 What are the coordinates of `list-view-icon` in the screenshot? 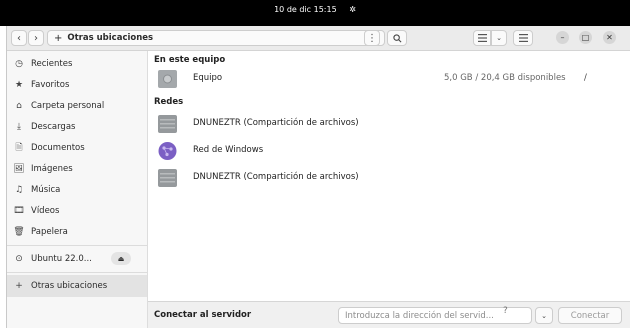 It's located at (482, 38).